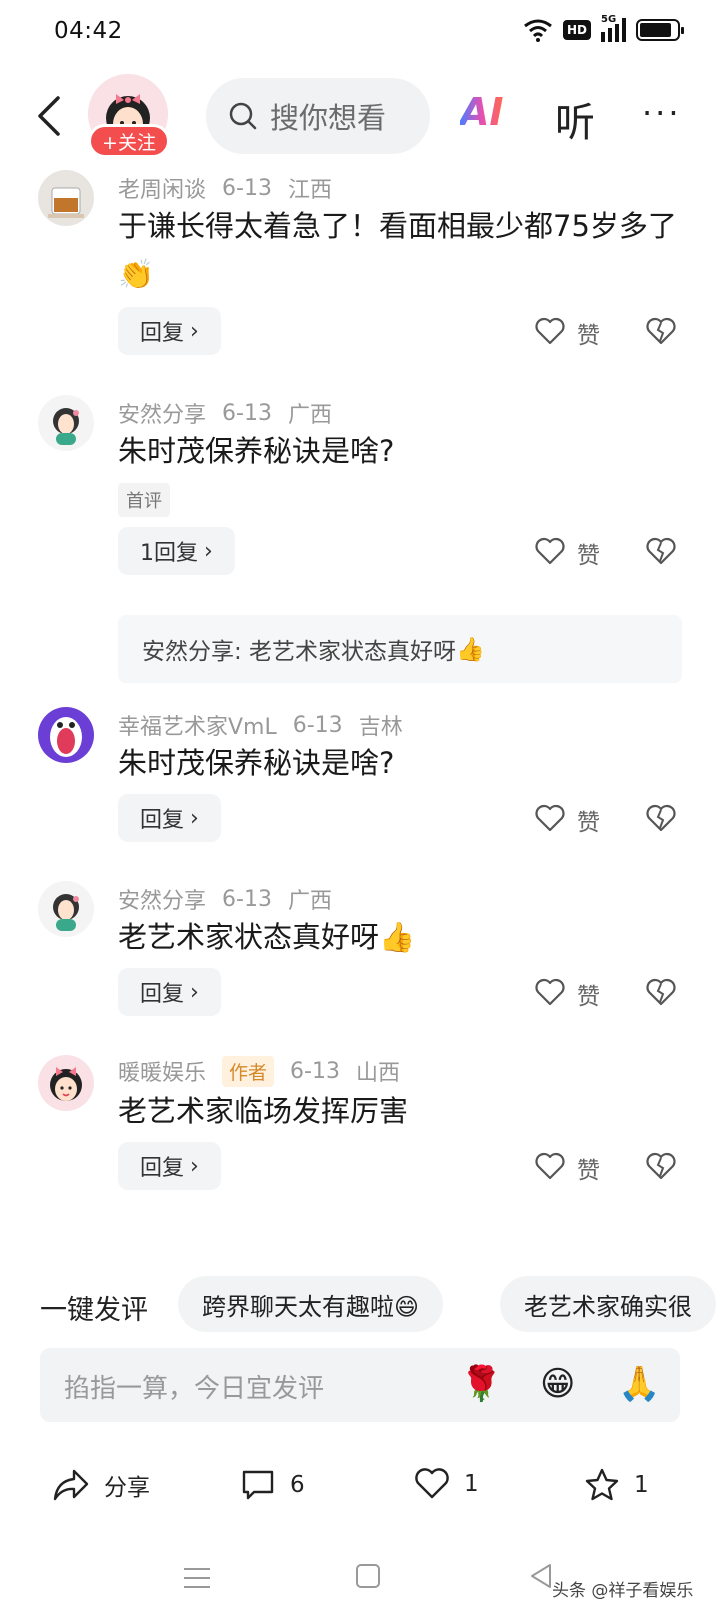  I want to click on comment-input-placeholder: 掐指一算，今日宜发评, so click(194, 1389).